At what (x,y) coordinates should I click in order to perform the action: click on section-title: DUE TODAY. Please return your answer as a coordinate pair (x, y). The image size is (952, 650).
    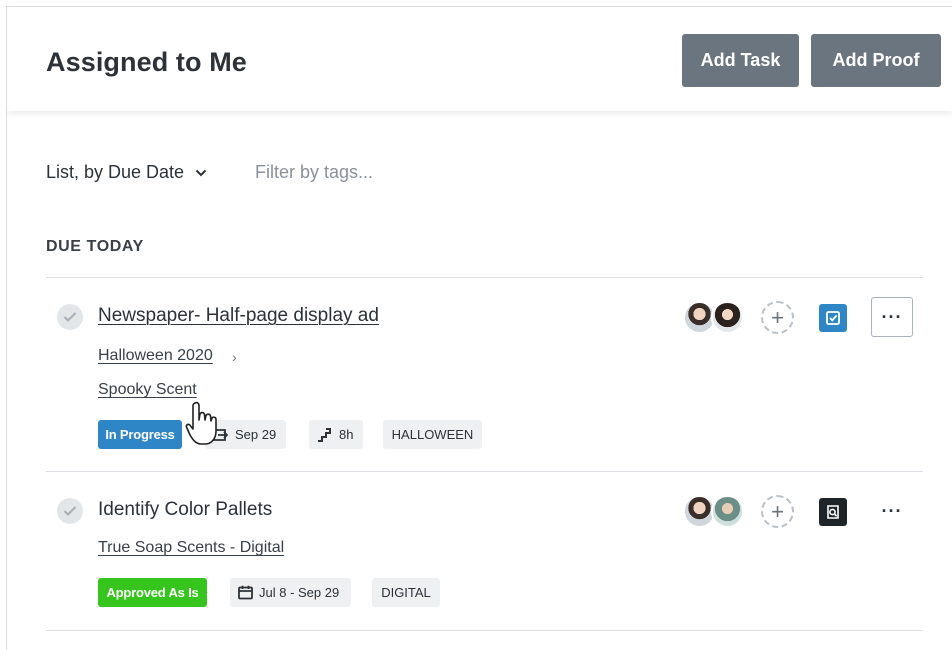
    Looking at the image, I should click on (95, 246).